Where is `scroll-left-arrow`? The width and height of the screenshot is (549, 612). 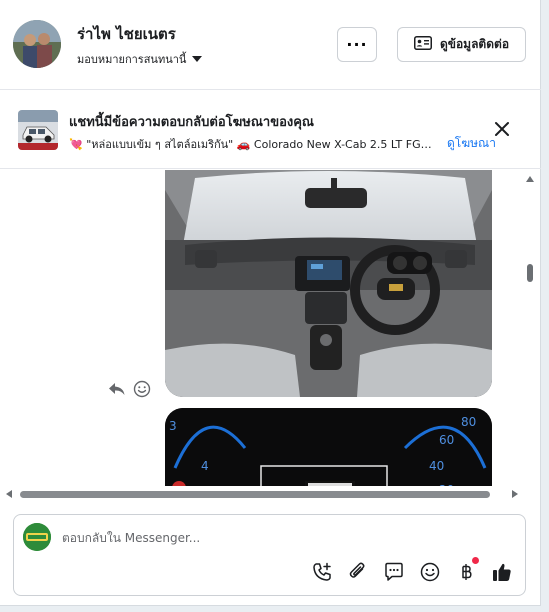
scroll-left-arrow is located at coordinates (9, 494).